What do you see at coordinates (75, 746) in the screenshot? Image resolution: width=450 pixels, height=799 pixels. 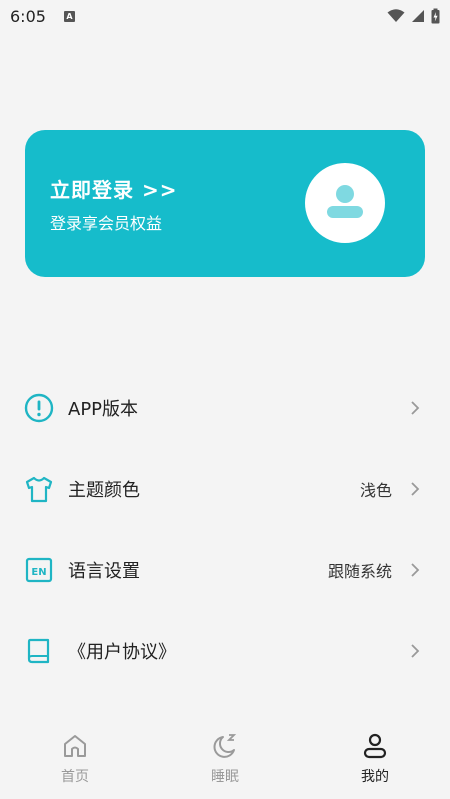 I see `home-icon` at bounding box center [75, 746].